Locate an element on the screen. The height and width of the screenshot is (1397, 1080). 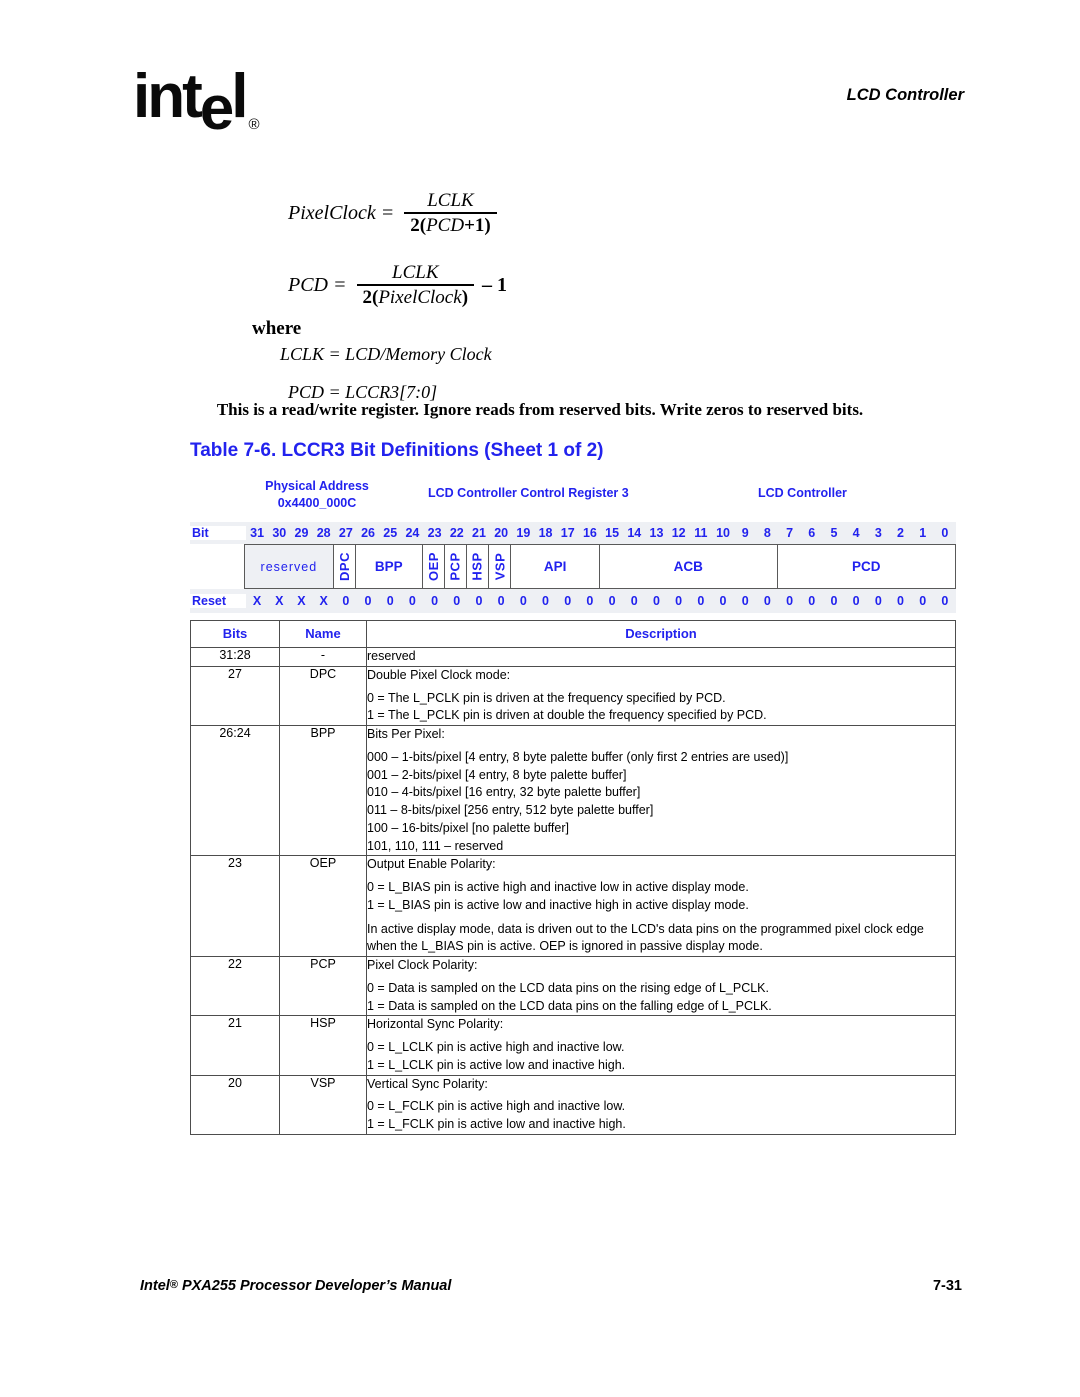
description-option: 100 – 16-bits/pixel [no palette buffer] is located at coordinates (468, 827).